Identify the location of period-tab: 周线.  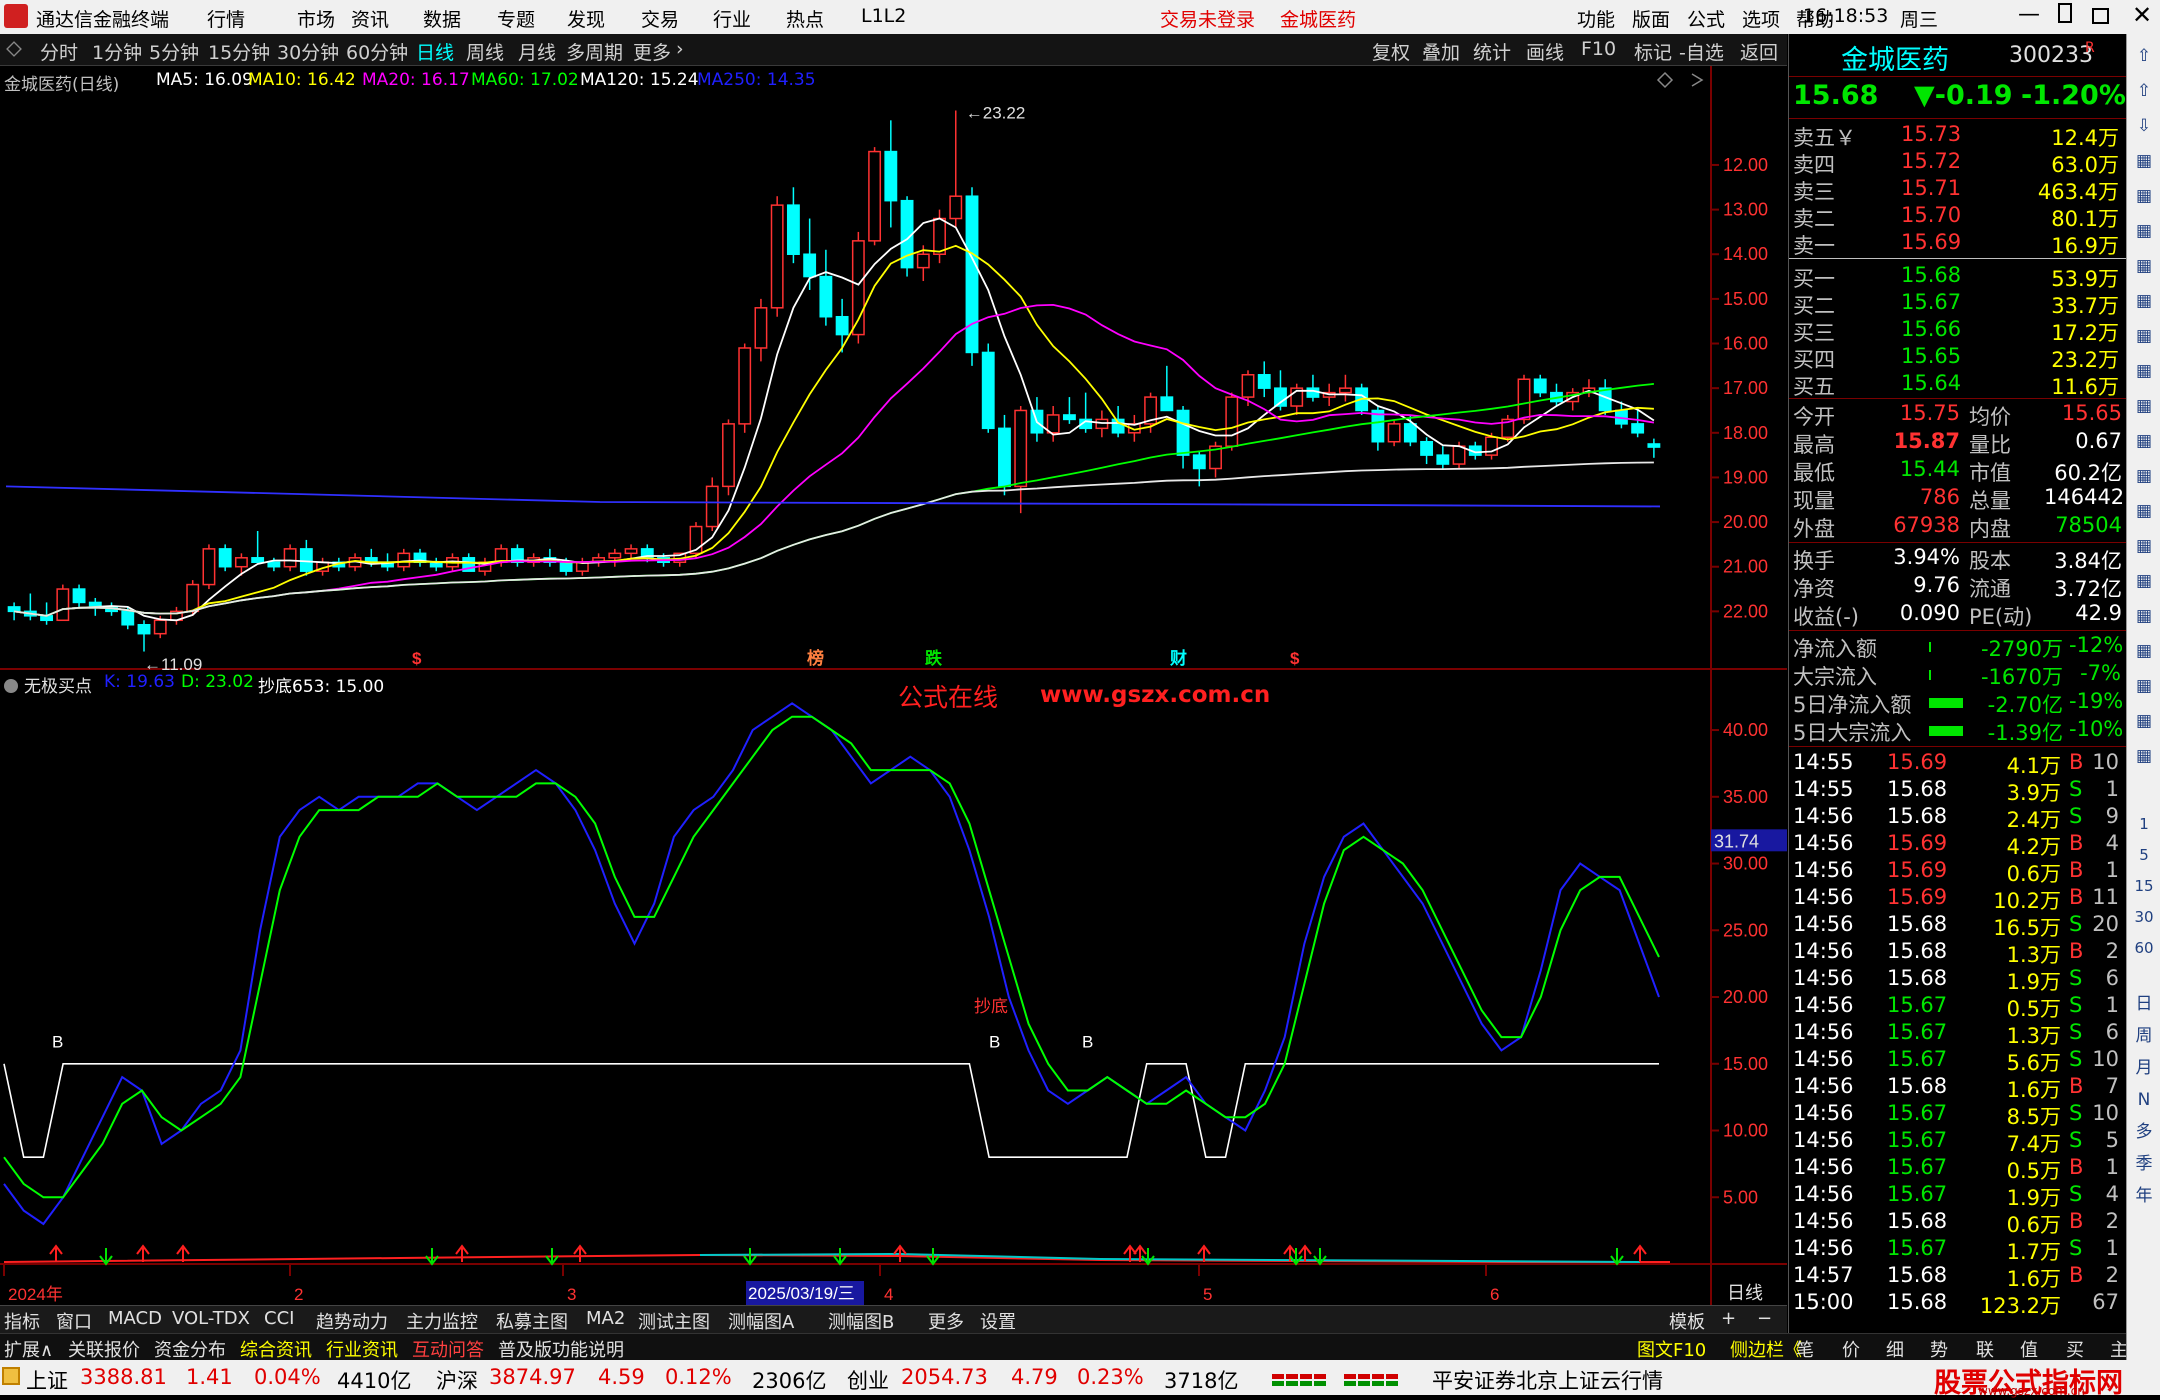
(485, 51).